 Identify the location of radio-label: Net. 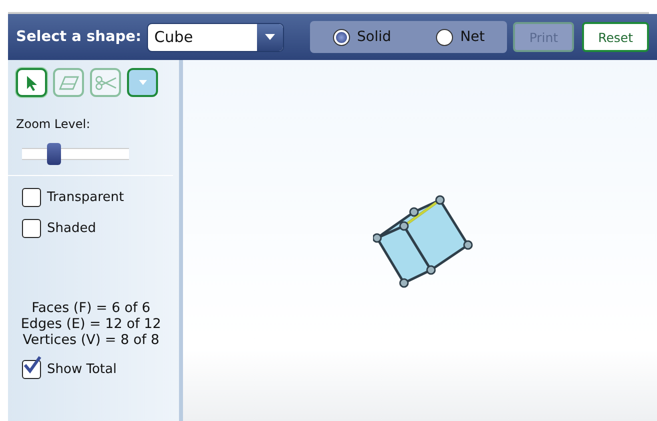
(472, 37).